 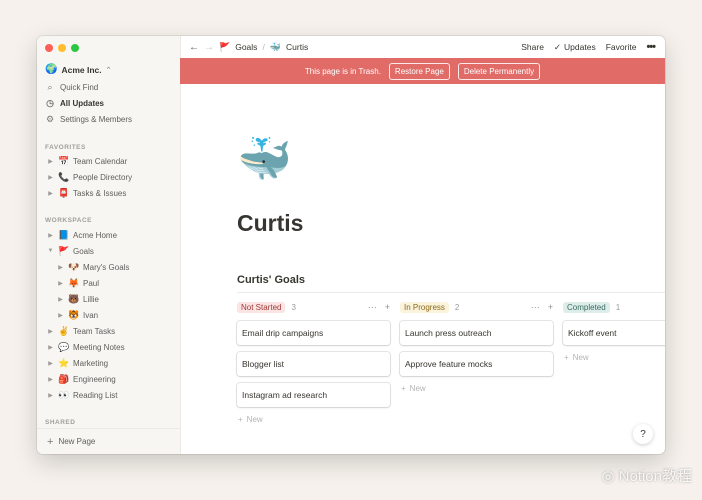 I want to click on delete-permanently-button: Delete Permanently, so click(x=499, y=71).